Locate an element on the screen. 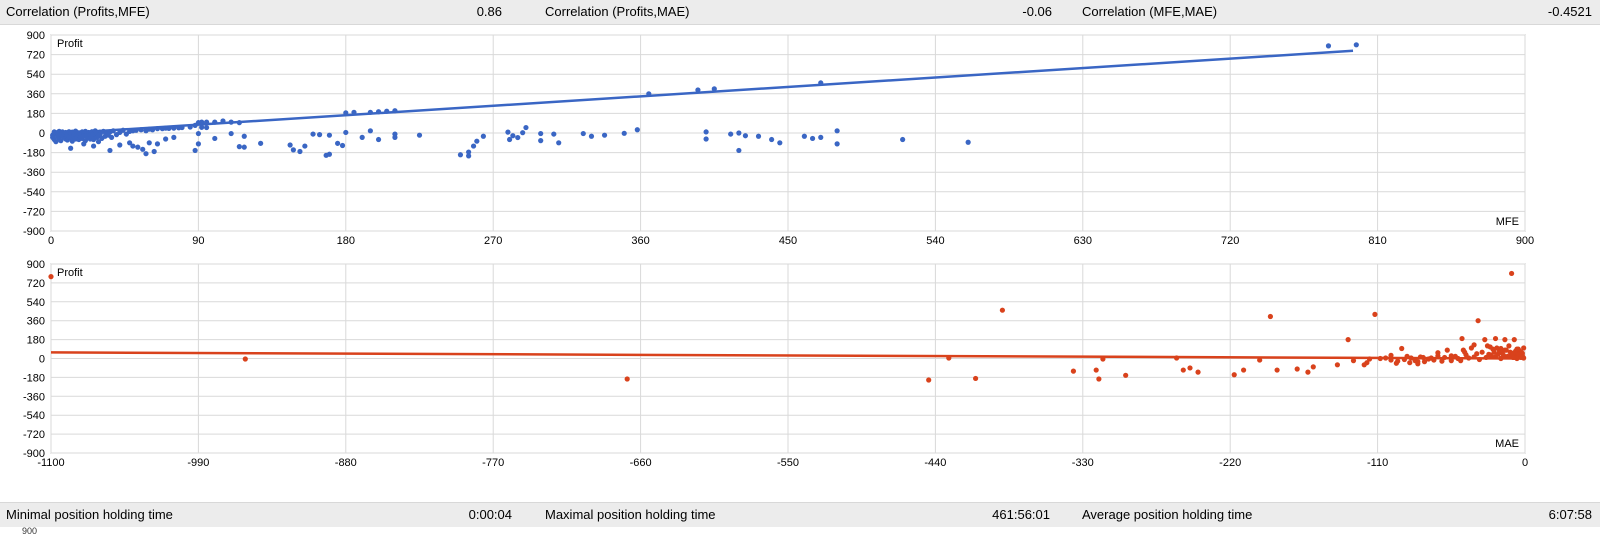  stat-label: Average position holding time is located at coordinates (1167, 514).